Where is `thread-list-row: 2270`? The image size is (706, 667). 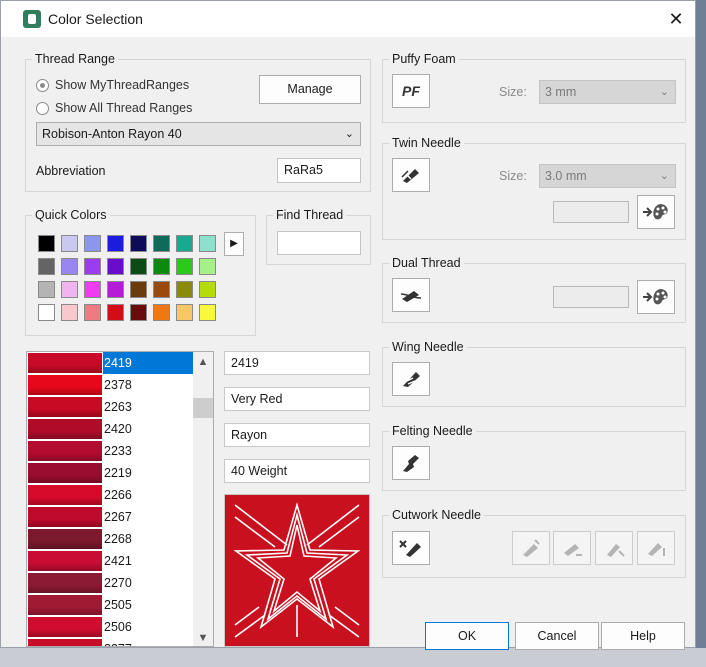
thread-list-row: 2270 is located at coordinates (110, 583).